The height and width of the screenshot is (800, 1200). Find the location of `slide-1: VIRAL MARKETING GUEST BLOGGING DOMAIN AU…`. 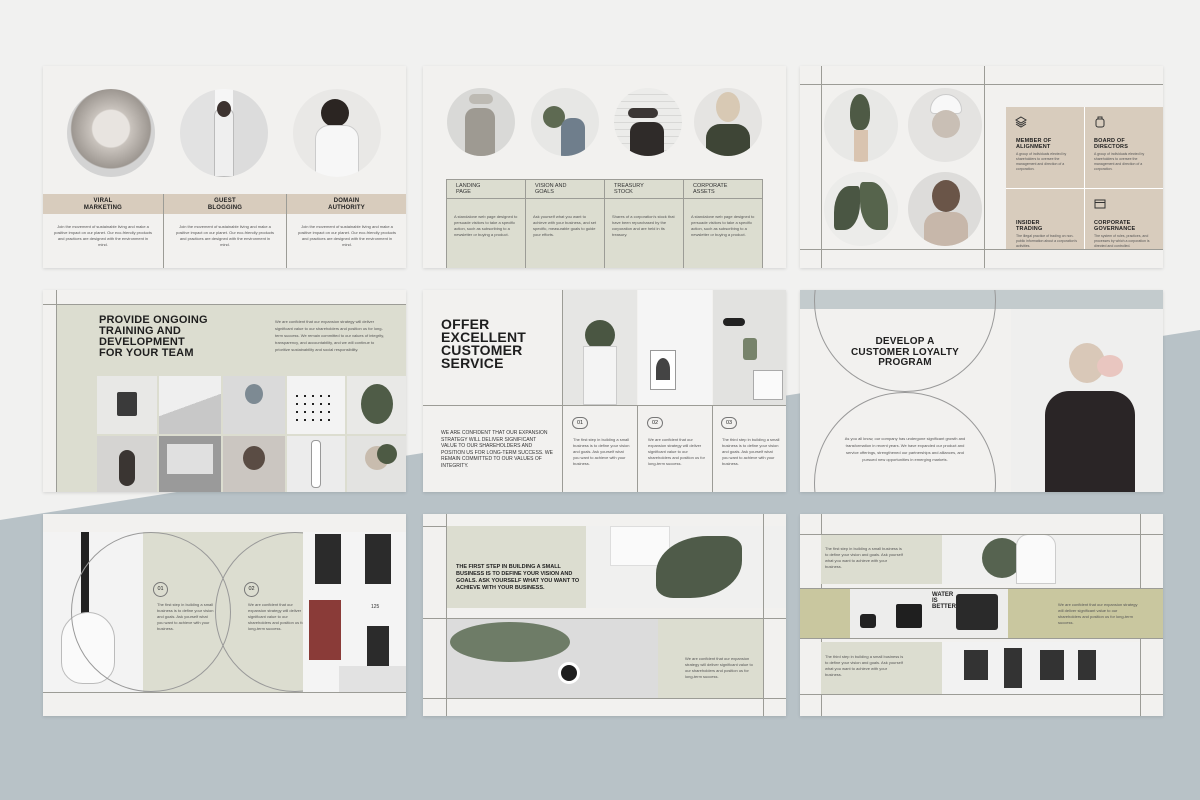

slide-1: VIRAL MARKETING GUEST BLOGGING DOMAIN AU… is located at coordinates (224, 167).